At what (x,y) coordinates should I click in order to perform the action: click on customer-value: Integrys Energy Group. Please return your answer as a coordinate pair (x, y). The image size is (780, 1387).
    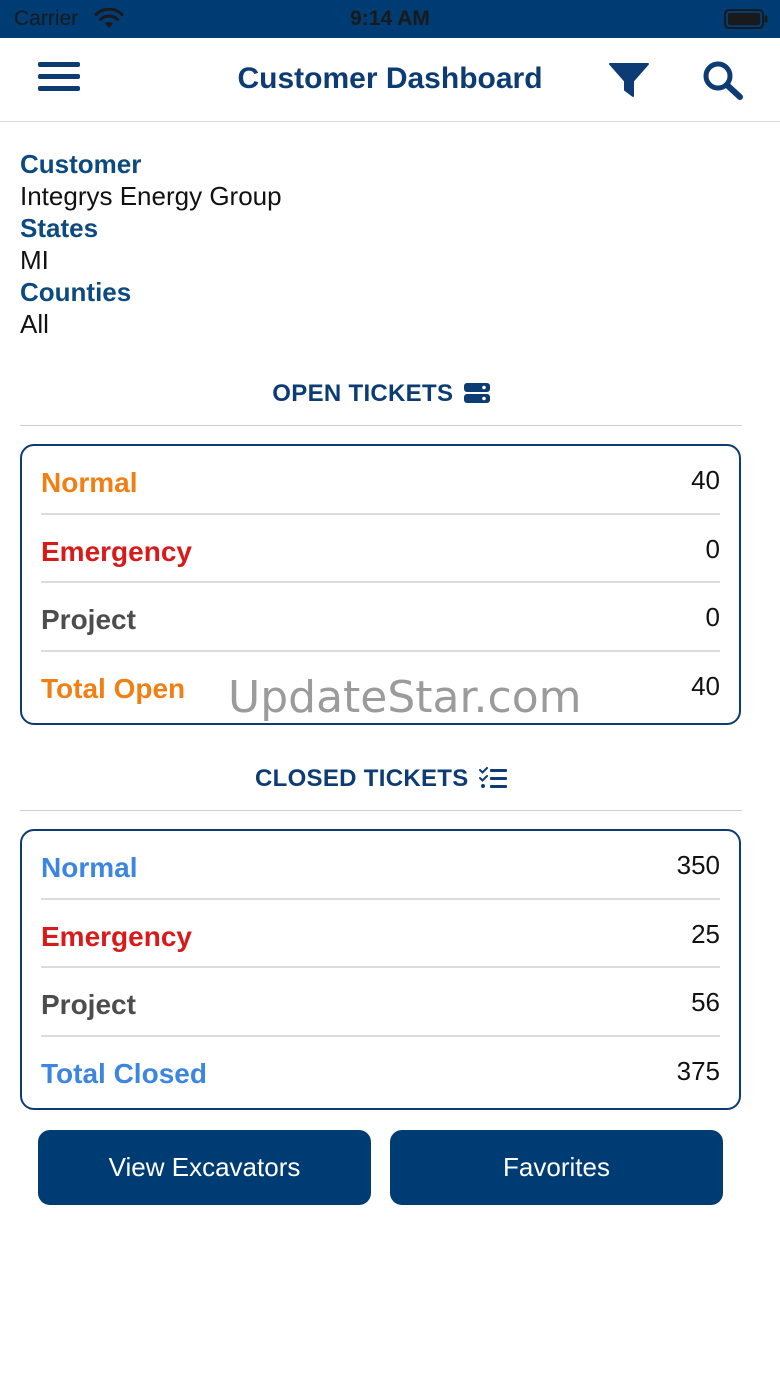
    Looking at the image, I should click on (151, 196).